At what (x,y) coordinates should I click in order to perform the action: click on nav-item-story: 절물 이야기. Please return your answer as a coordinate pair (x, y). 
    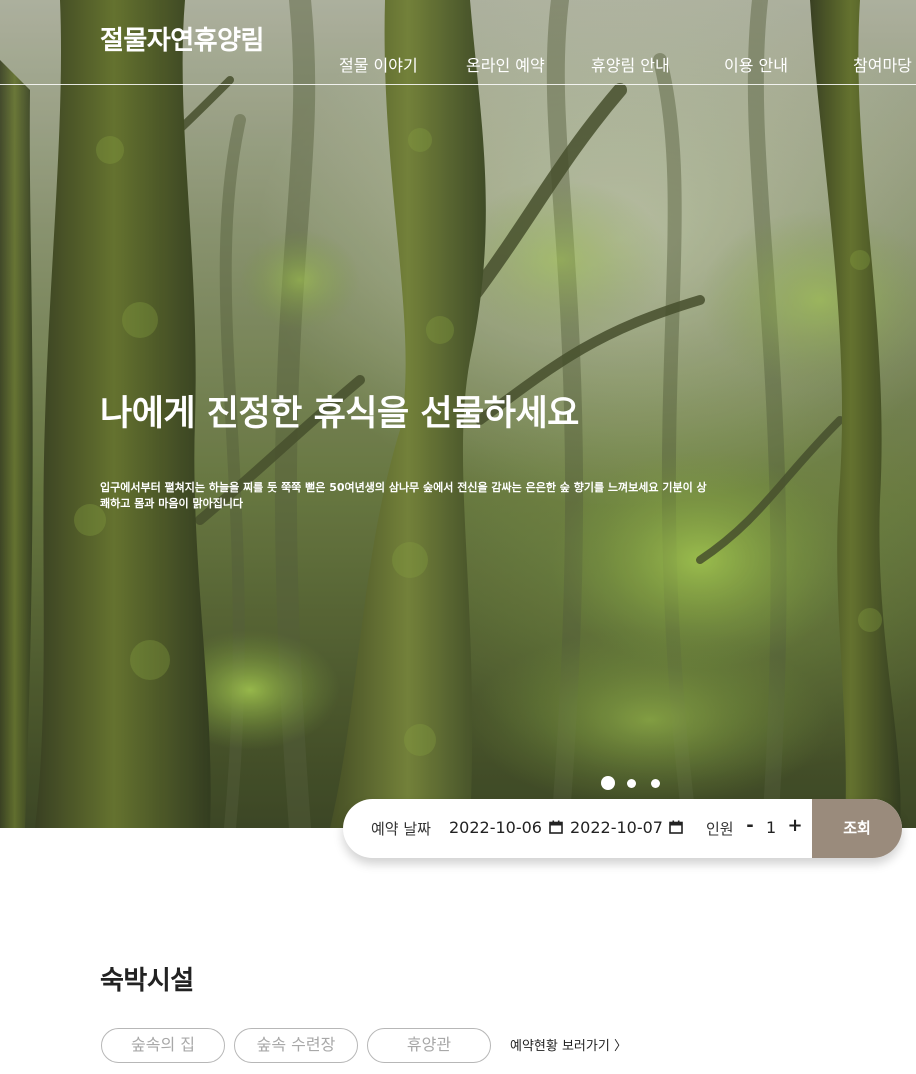
    Looking at the image, I should click on (378, 64).